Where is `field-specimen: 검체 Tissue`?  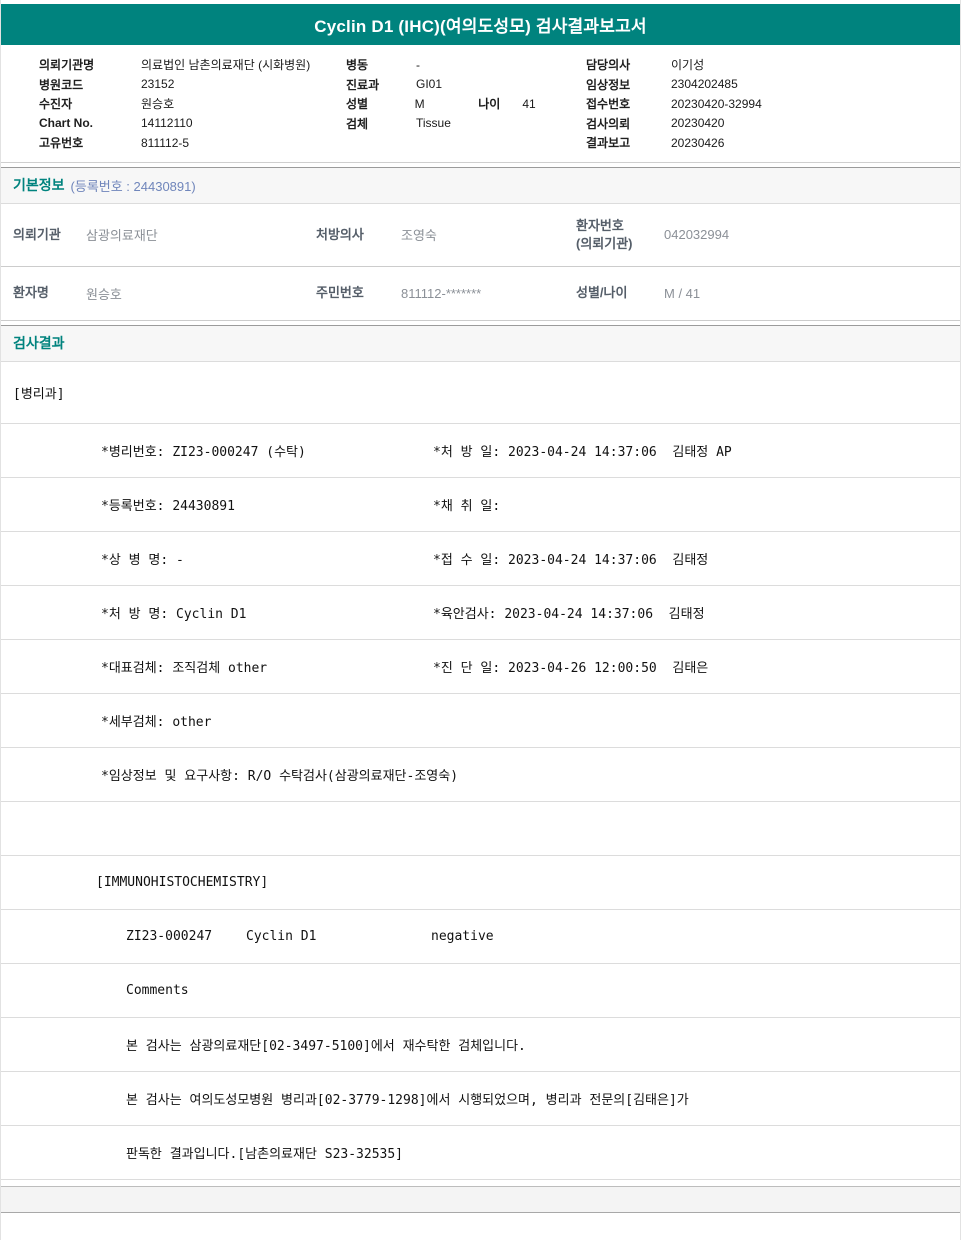 field-specimen: 검체 Tissue is located at coordinates (466, 124).